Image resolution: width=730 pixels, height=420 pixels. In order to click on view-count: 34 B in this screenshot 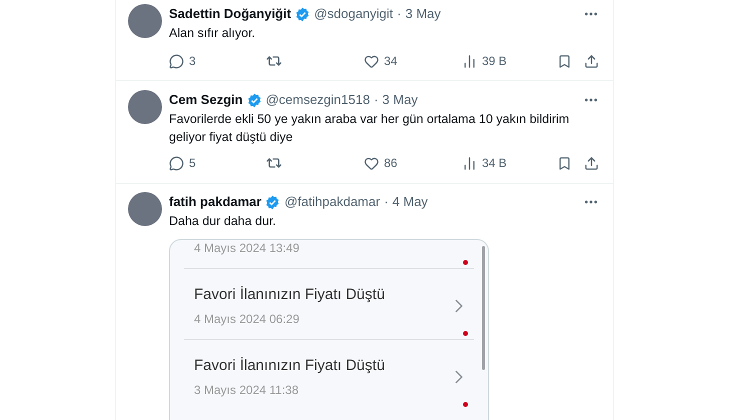, I will do `click(494, 163)`.